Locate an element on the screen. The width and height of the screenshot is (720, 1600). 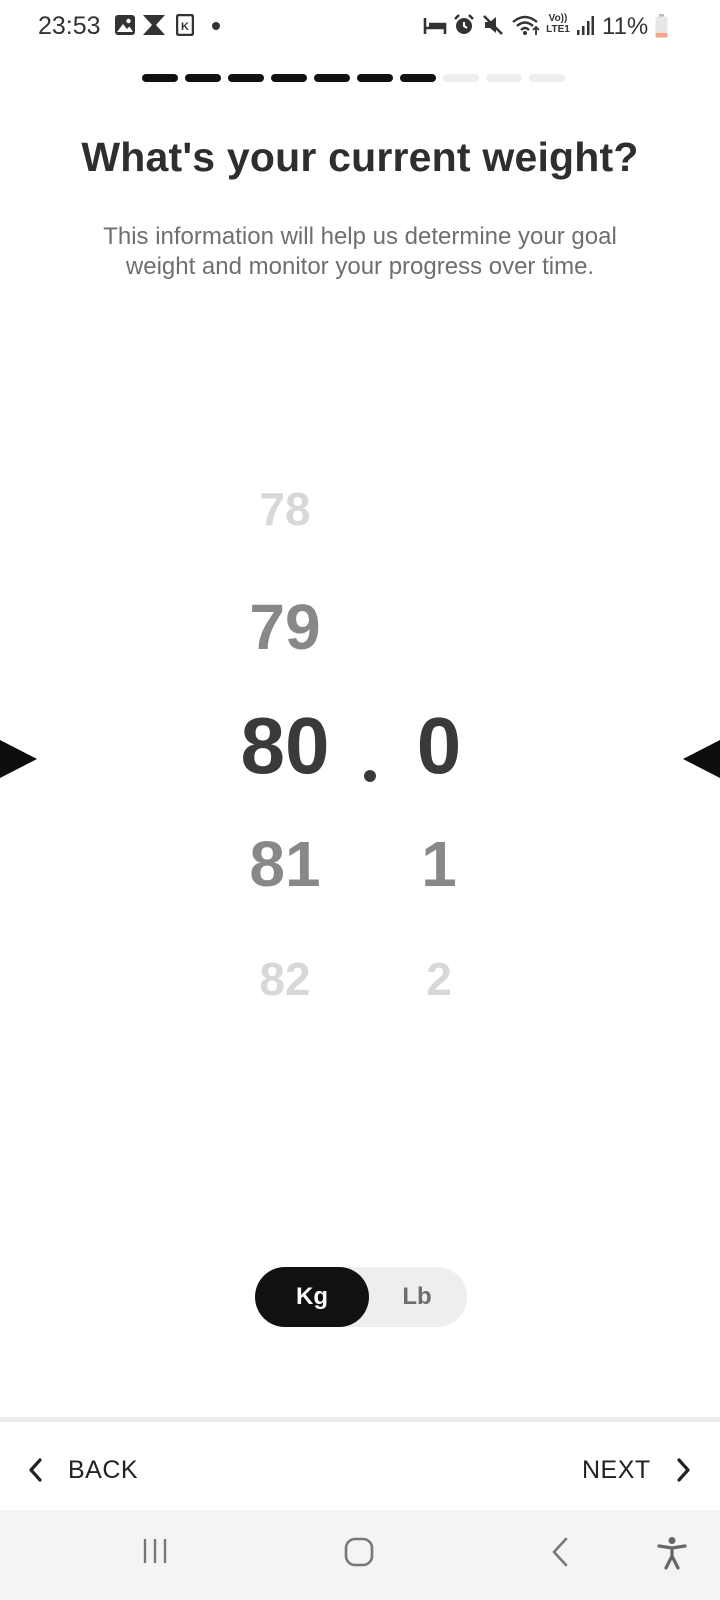
battery-icon is located at coordinates (661, 26).